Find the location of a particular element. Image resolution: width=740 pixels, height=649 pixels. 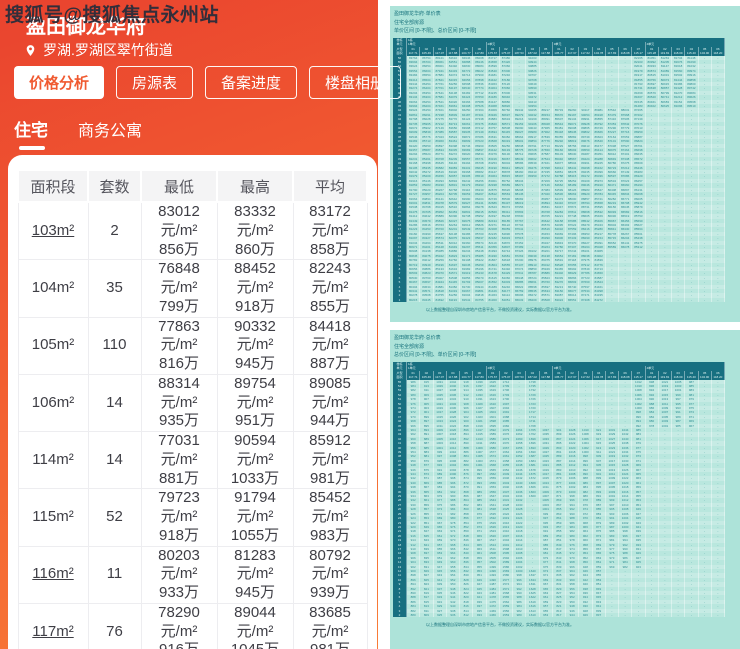

min-price-cell: 88314元/m² 935万 is located at coordinates (179, 403).